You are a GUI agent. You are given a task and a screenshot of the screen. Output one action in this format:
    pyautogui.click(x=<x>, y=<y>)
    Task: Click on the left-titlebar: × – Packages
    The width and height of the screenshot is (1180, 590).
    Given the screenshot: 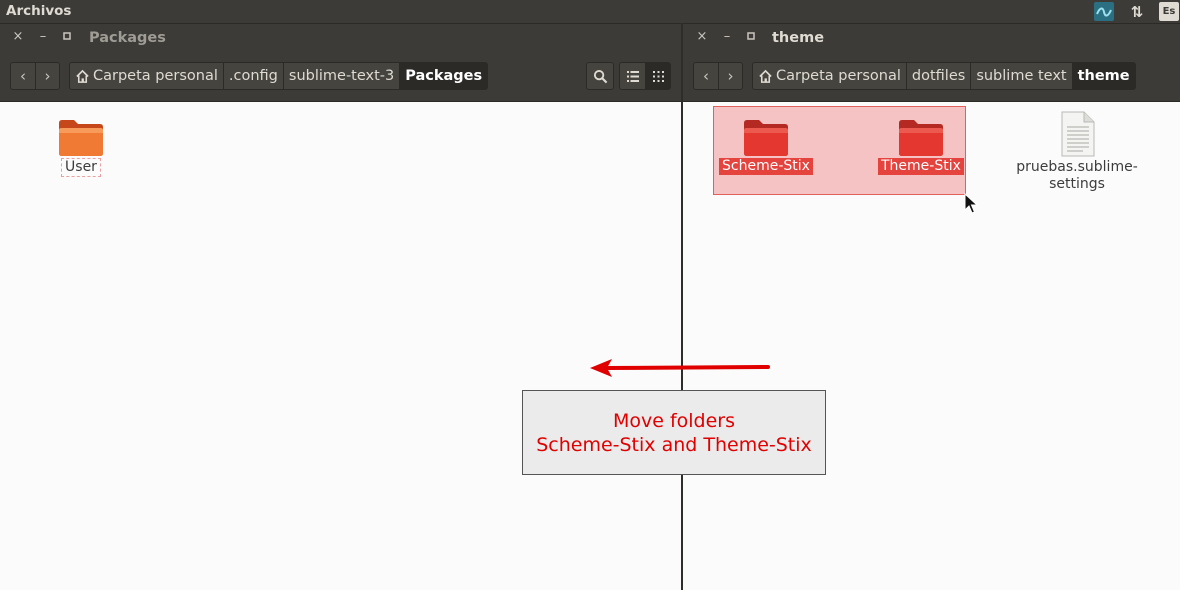 What is the action you would take?
    pyautogui.click(x=340, y=37)
    